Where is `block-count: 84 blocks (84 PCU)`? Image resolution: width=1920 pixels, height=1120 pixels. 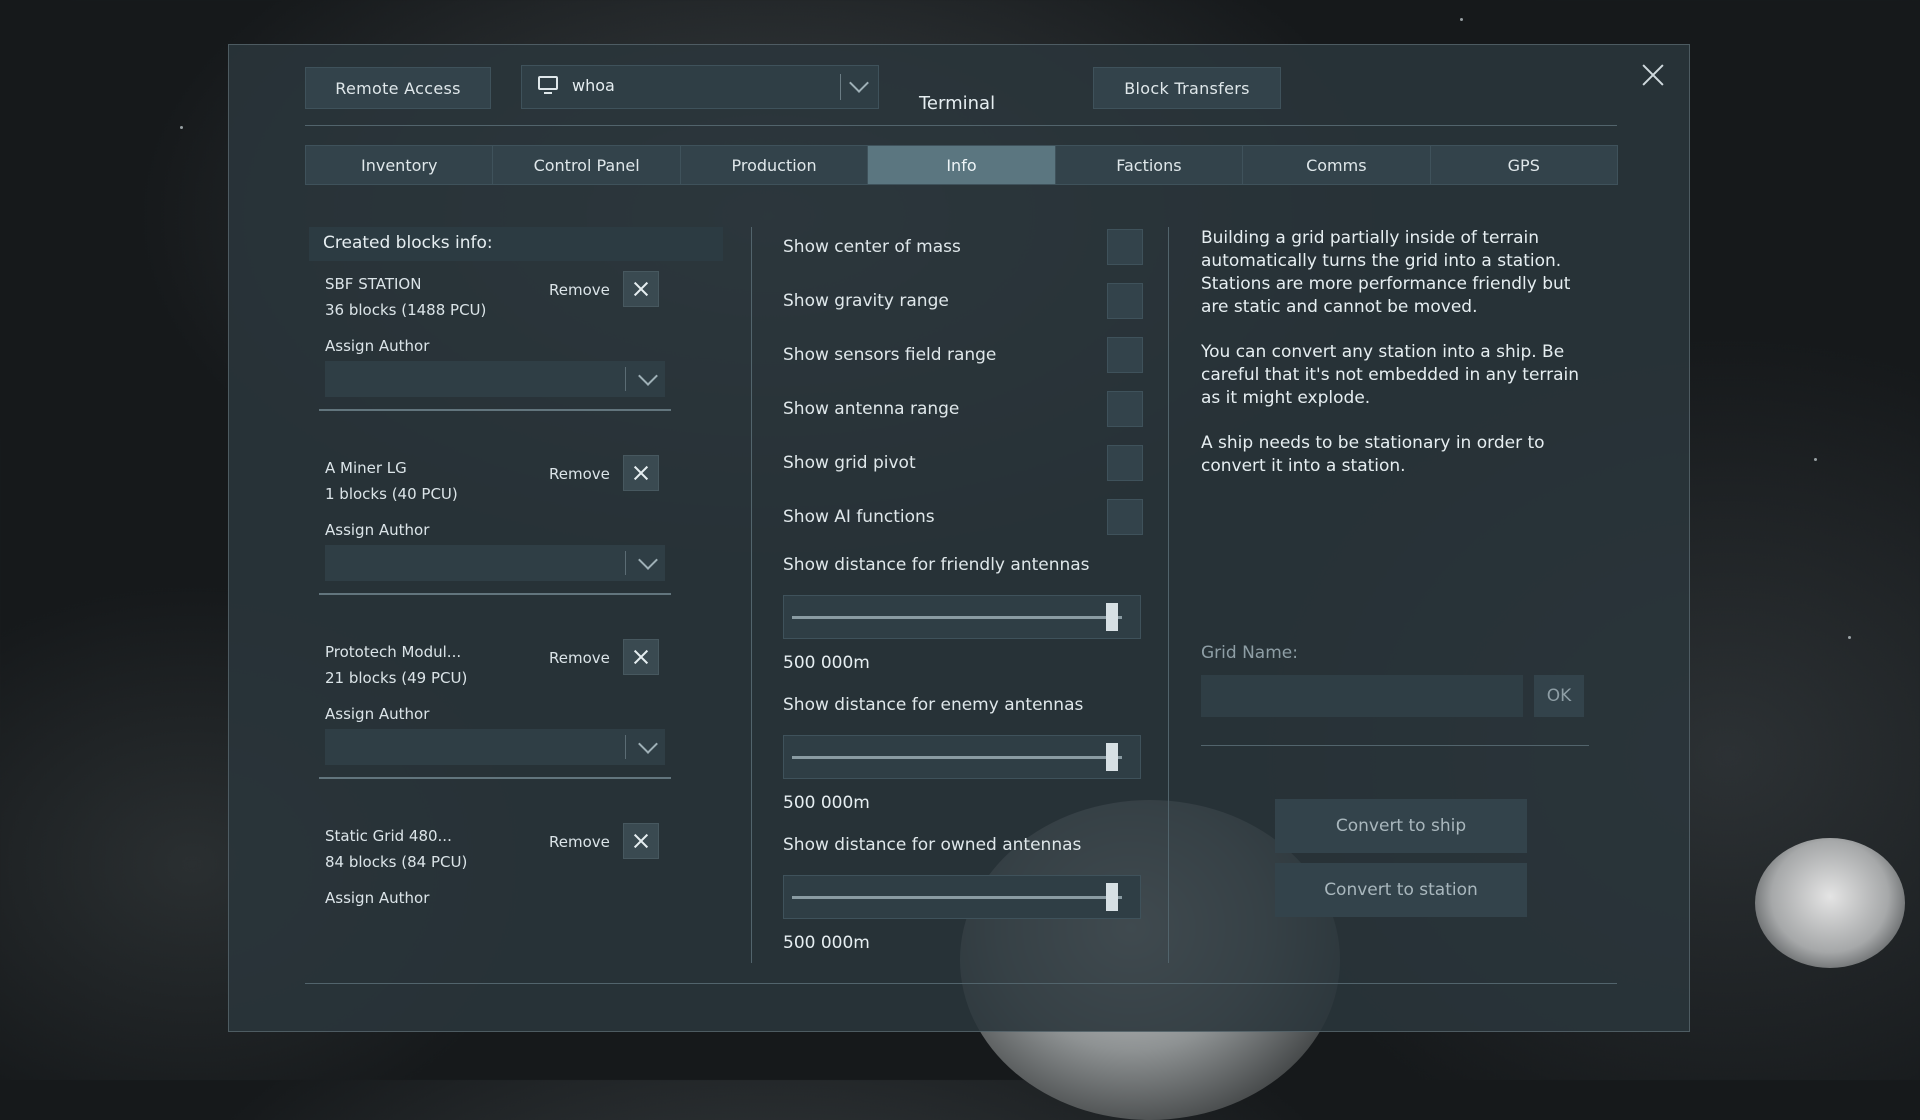
block-count: 84 blocks (84 PCU) is located at coordinates (396, 862).